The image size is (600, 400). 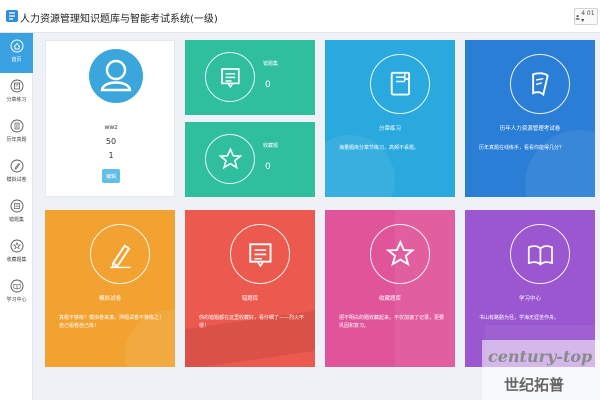 I want to click on study-icon, so click(x=16, y=286).